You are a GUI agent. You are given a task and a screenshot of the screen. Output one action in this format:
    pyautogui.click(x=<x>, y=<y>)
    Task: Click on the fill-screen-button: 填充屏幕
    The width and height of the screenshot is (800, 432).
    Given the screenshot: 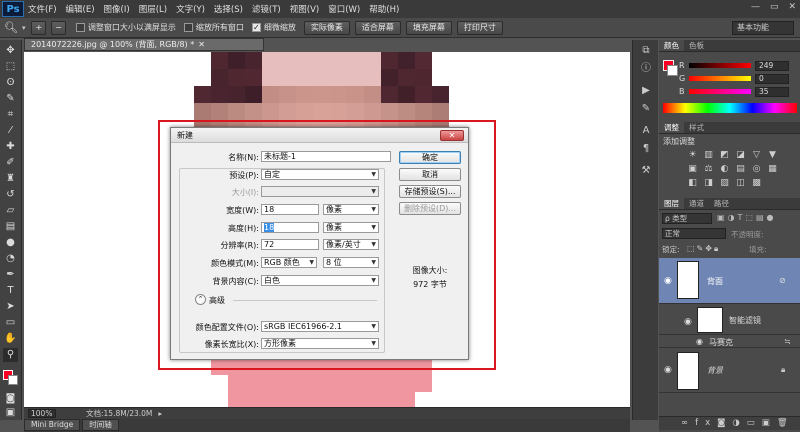 What is the action you would take?
    pyautogui.click(x=429, y=28)
    